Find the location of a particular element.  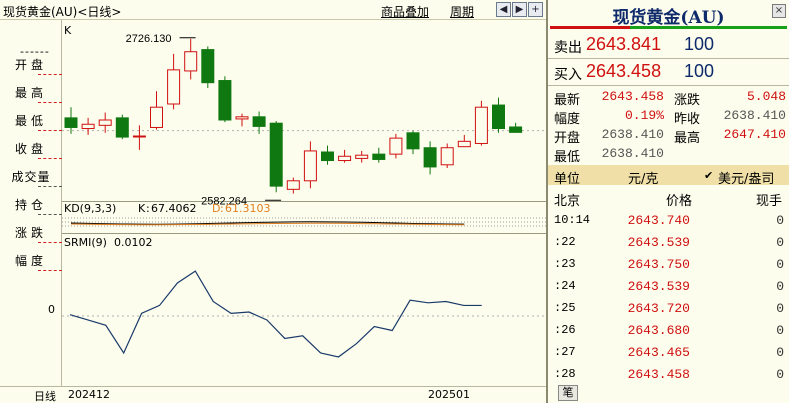

stat-value: 2638.410 is located at coordinates (754, 115).